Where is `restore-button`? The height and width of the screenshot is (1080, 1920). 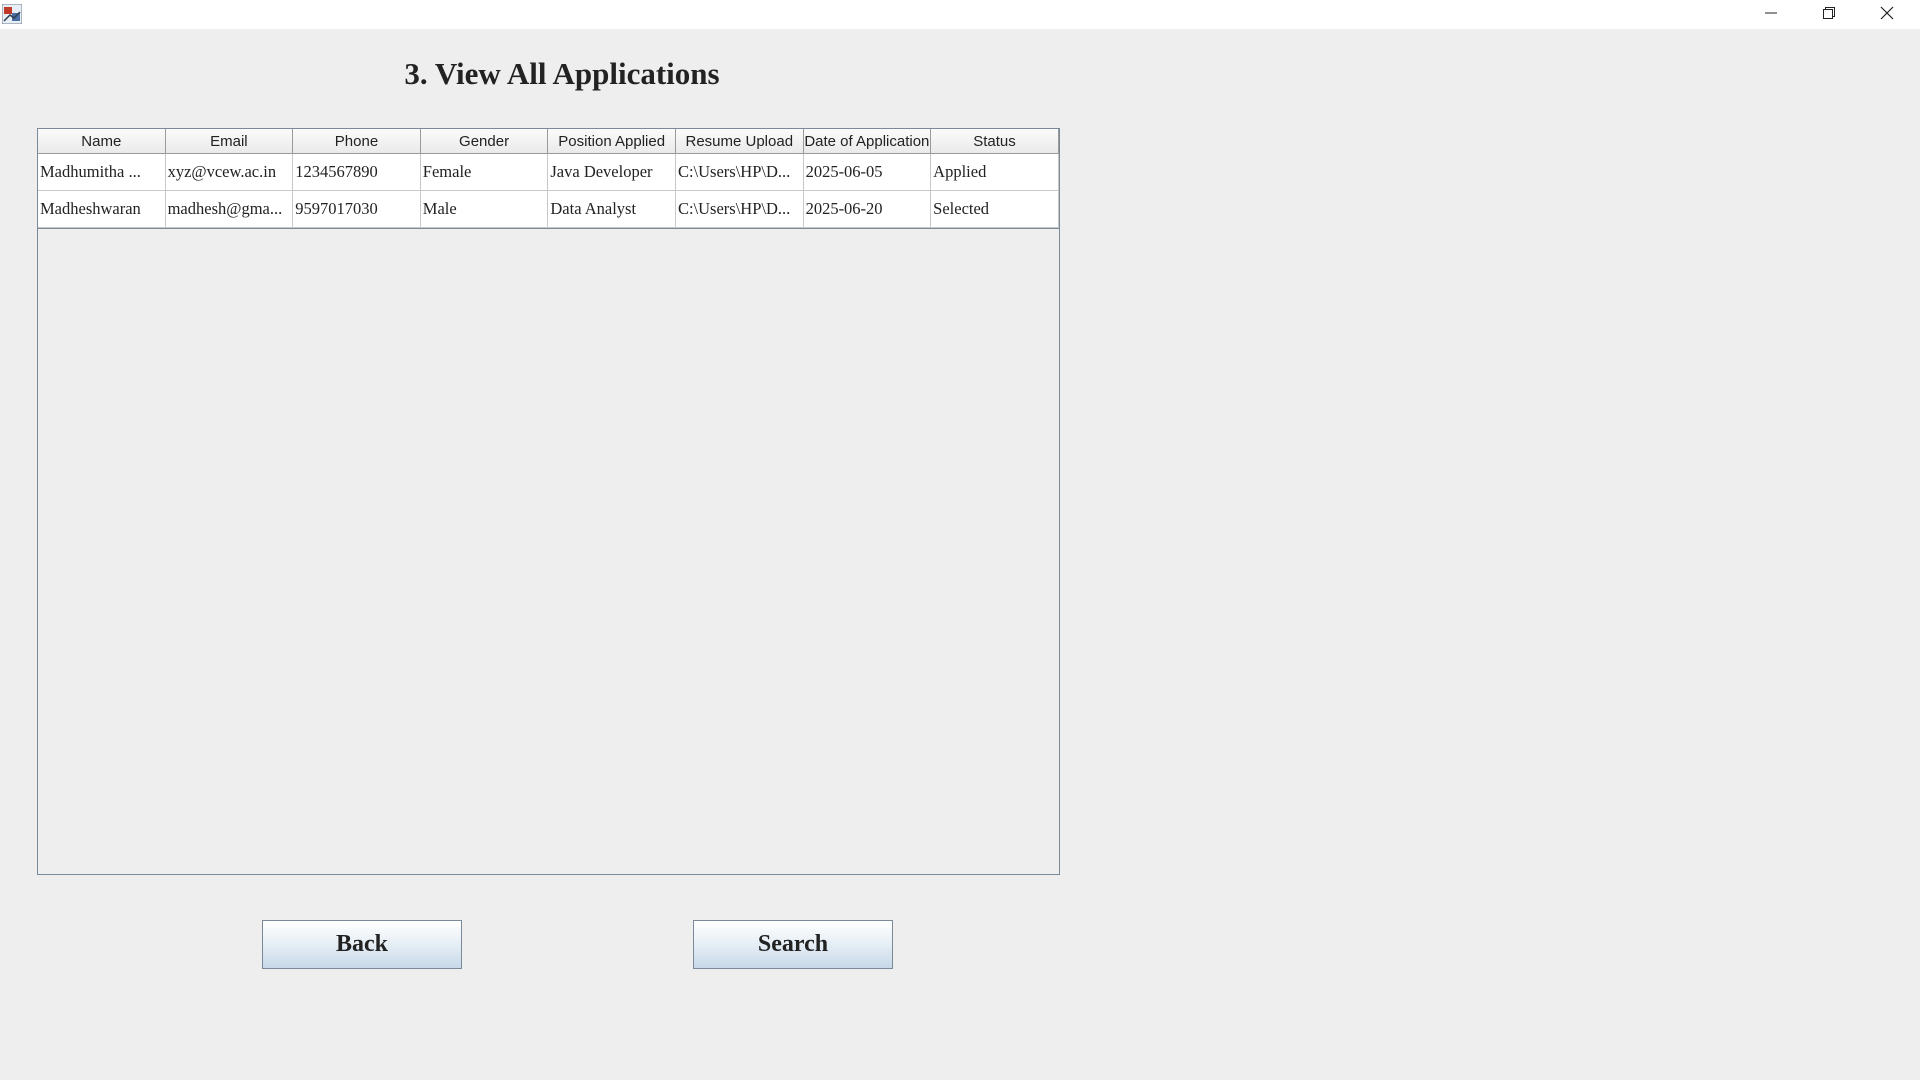 restore-button is located at coordinates (1829, 14).